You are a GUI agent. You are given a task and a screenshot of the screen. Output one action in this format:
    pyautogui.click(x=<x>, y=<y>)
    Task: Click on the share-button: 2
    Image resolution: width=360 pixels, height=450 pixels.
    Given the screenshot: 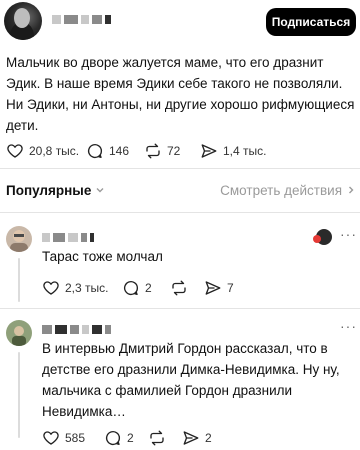 What is the action you would take?
    pyautogui.click(x=197, y=438)
    